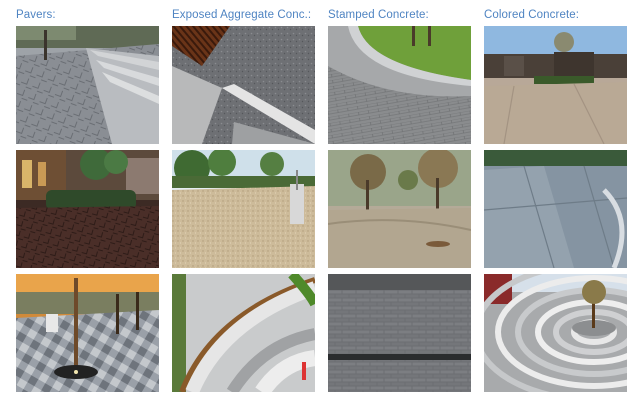 The image size is (630, 395). Describe the element at coordinates (243, 85) in the screenshot. I see `photo-exposed-aggregate-closeup` at that location.